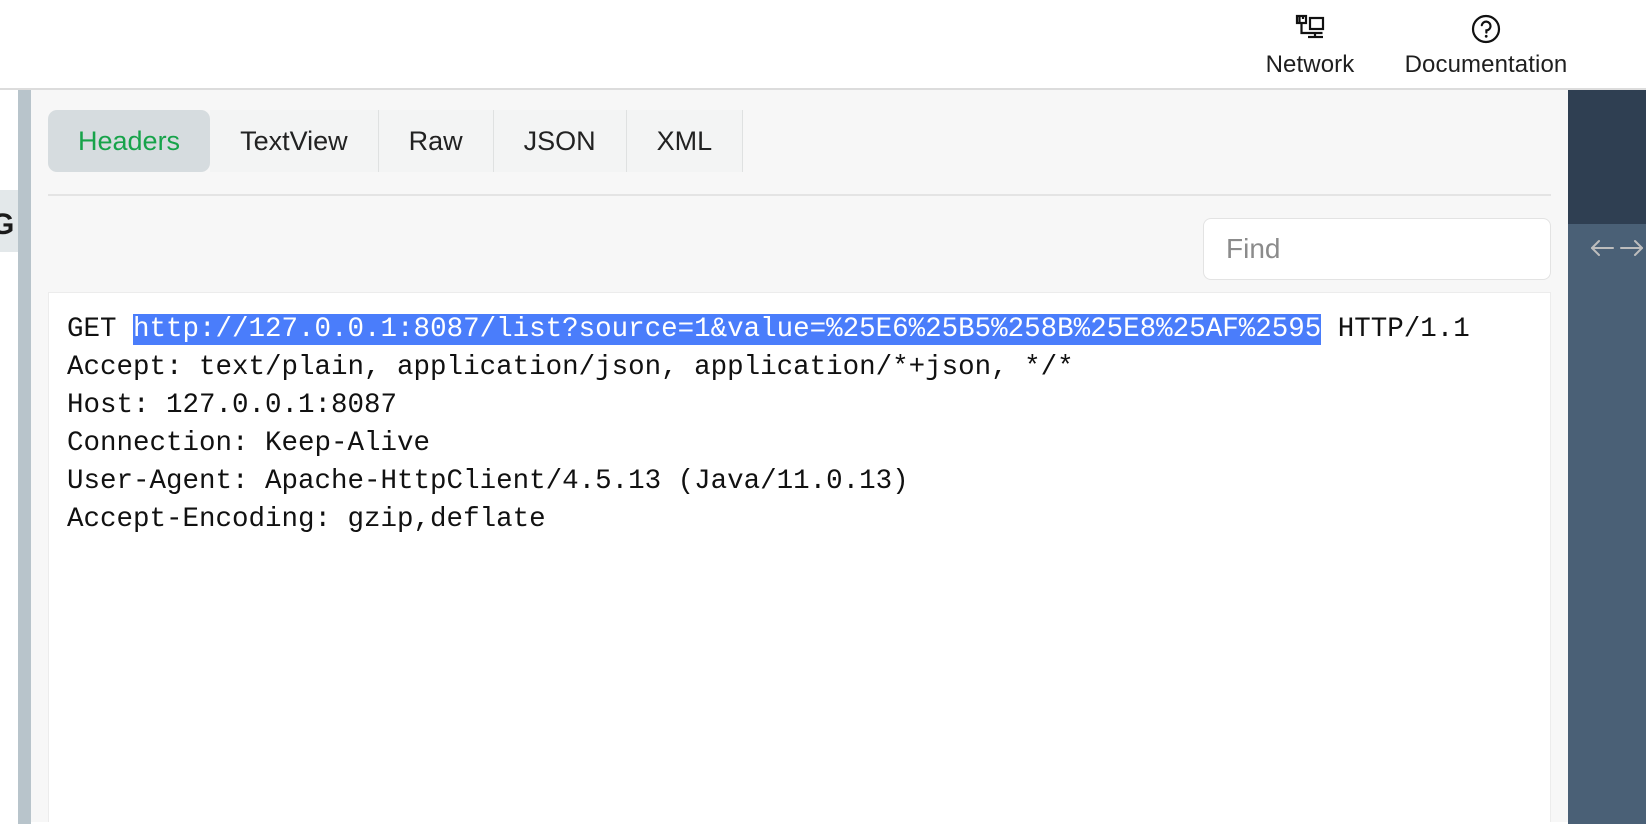 This screenshot has height=824, width=1646. What do you see at coordinates (1395, 329) in the screenshot?
I see `request-version: HTTP/1.1` at bounding box center [1395, 329].